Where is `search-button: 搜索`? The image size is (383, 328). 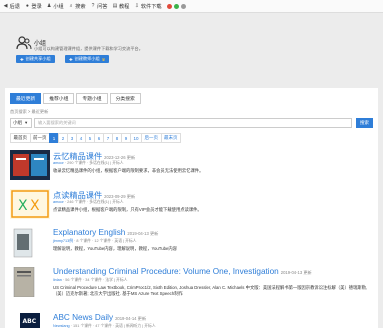
search-button: 搜索 is located at coordinates (364, 123).